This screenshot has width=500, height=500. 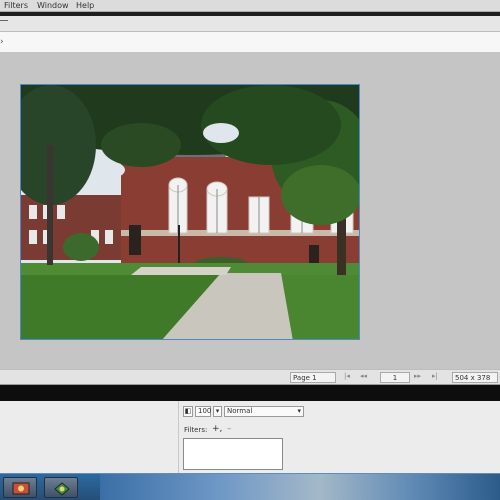 I want to click on last-page-icon: ▸|, so click(x=435, y=376).